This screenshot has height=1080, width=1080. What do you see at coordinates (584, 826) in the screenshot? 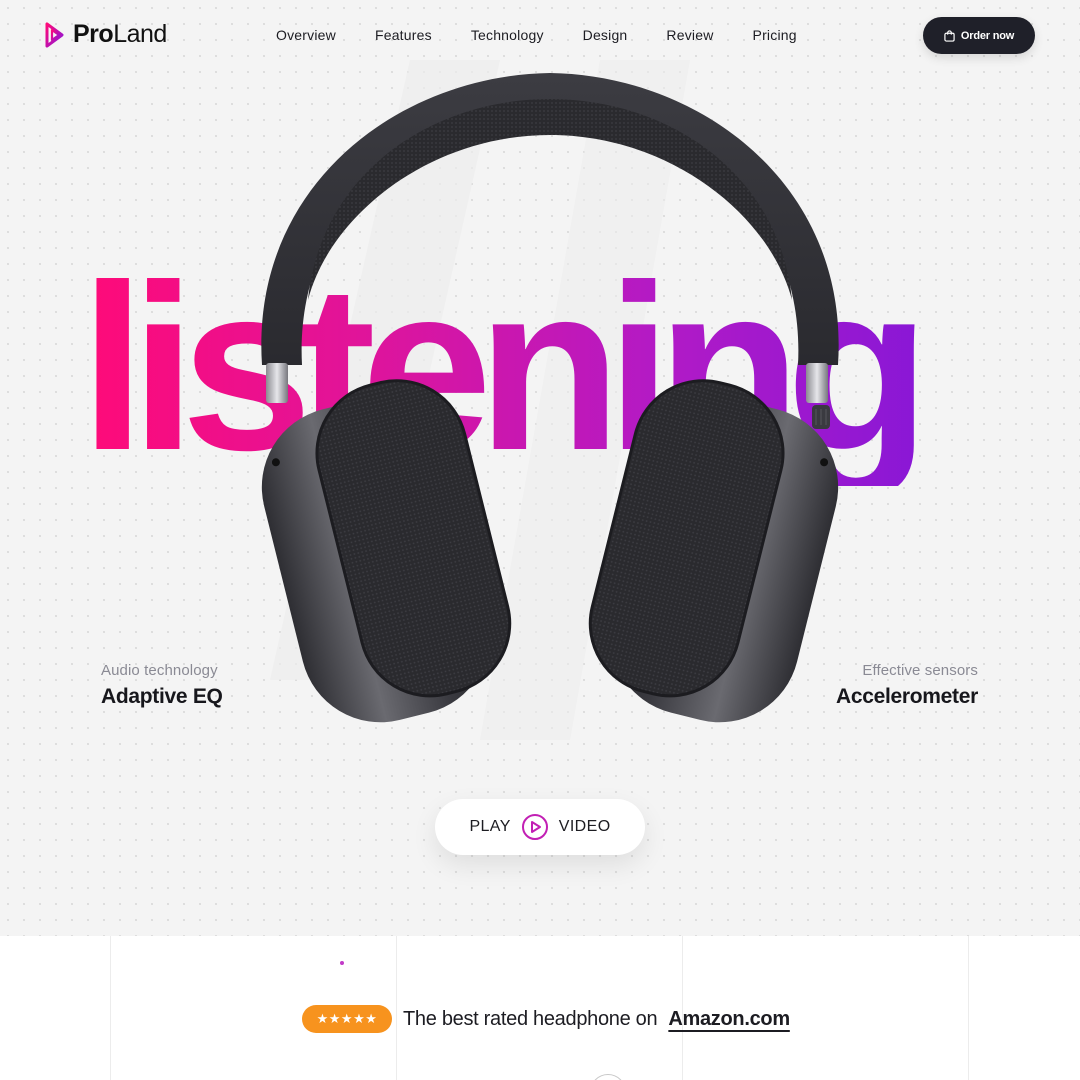
I see `video-label: VIDEO` at bounding box center [584, 826].